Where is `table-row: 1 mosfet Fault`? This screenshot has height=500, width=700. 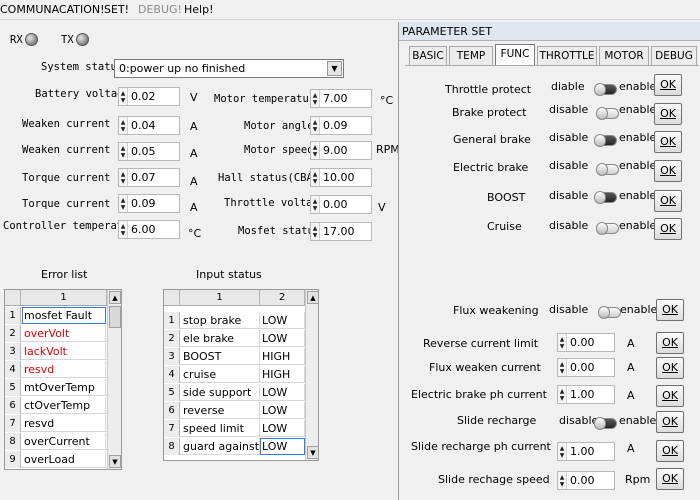 table-row: 1 mosfet Fault is located at coordinates (56, 315).